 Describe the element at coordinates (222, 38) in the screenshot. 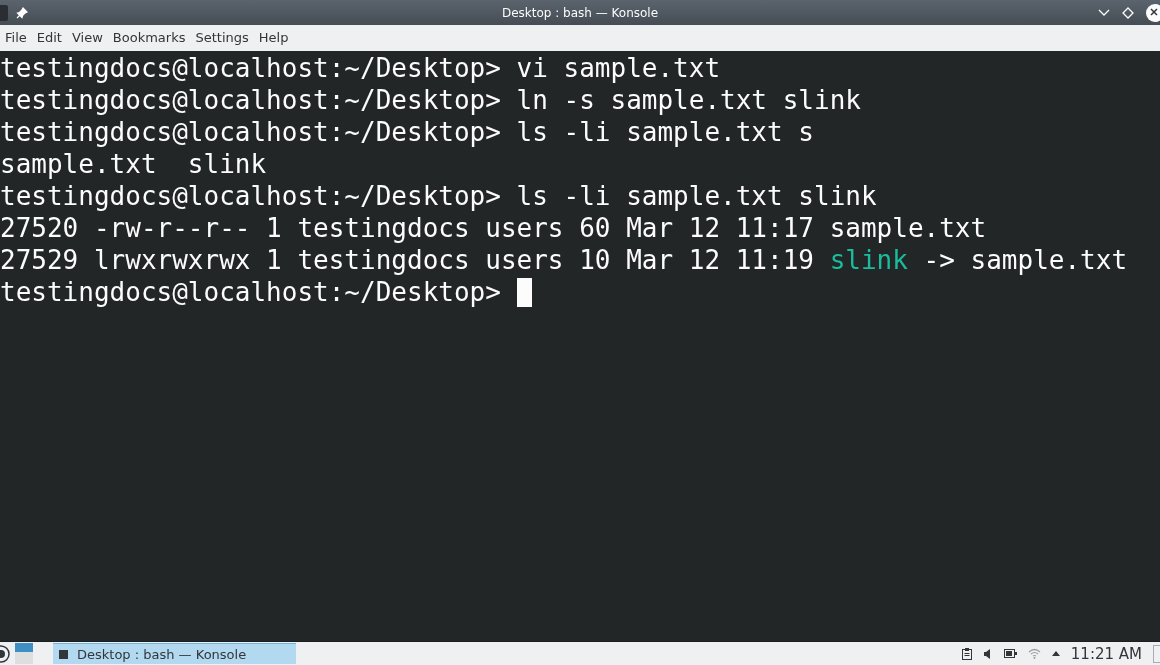

I see `menu-item: Settings` at that location.